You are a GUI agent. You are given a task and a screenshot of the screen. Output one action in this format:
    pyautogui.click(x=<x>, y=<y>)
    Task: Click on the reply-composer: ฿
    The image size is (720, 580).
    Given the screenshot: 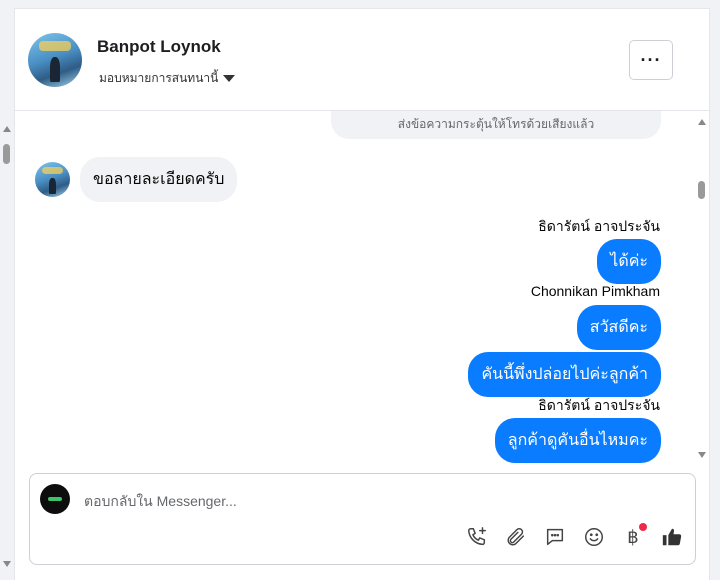 What is the action you would take?
    pyautogui.click(x=362, y=519)
    